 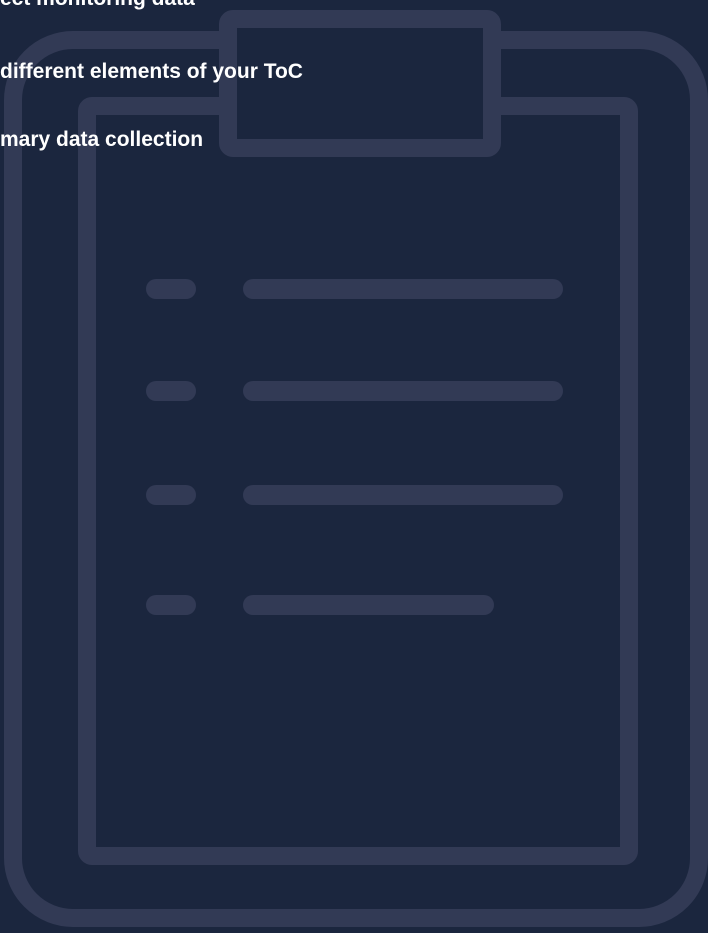 What do you see at coordinates (151, 71) in the screenshot?
I see `bullet-text-2: different elements of your ToC` at bounding box center [151, 71].